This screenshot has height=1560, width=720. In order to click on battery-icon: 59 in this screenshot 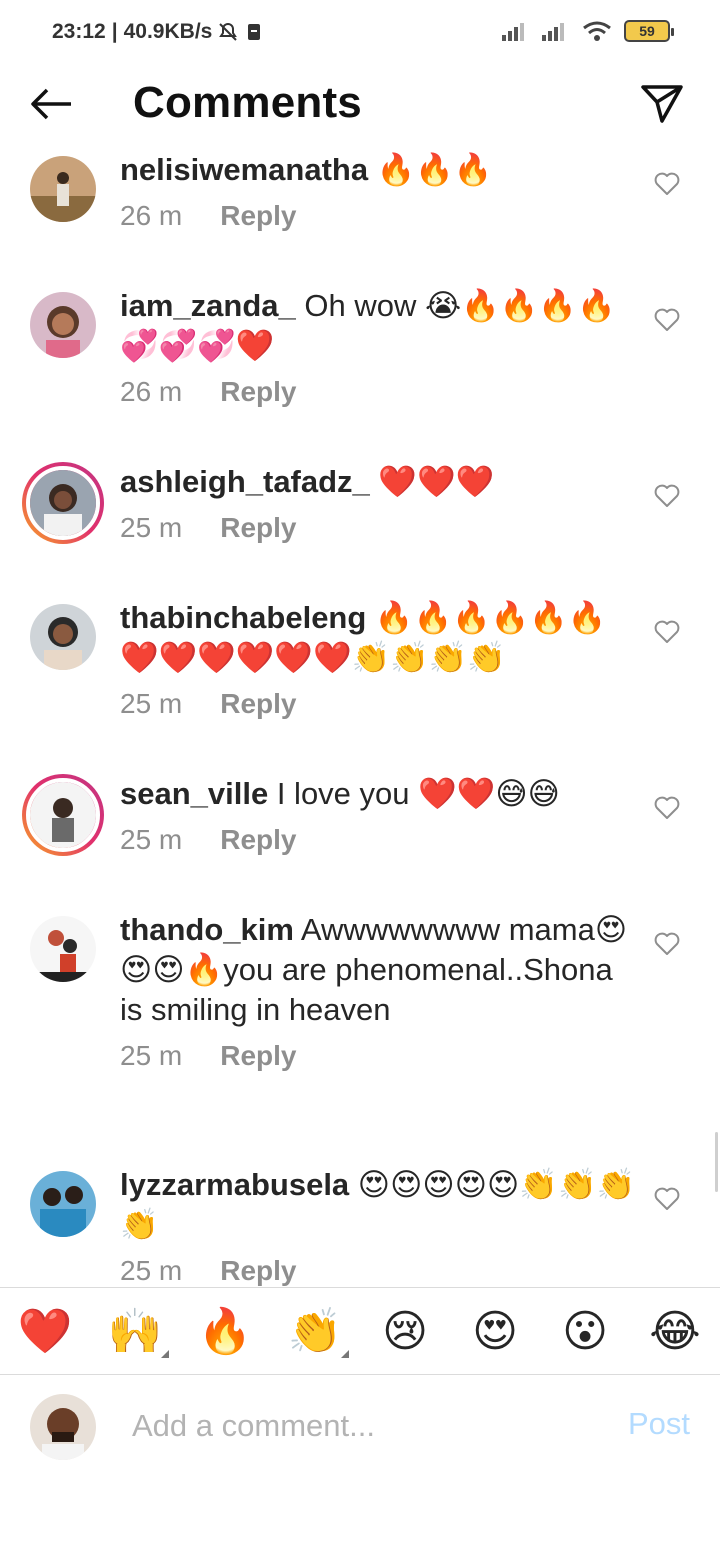, I will do `click(649, 31)`.